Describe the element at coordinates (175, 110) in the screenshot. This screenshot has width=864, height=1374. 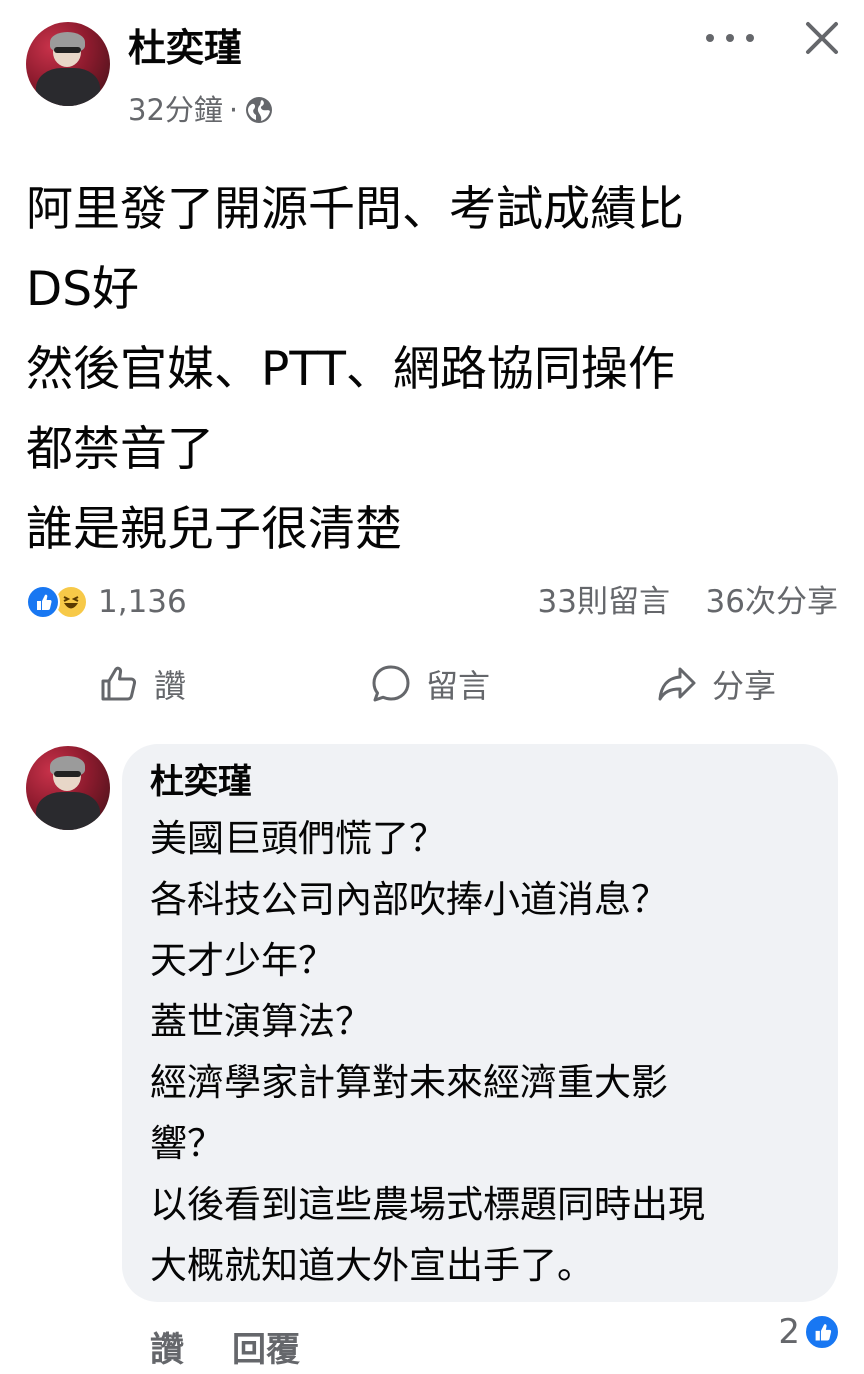
I see `post-time: 32分鐘` at that location.